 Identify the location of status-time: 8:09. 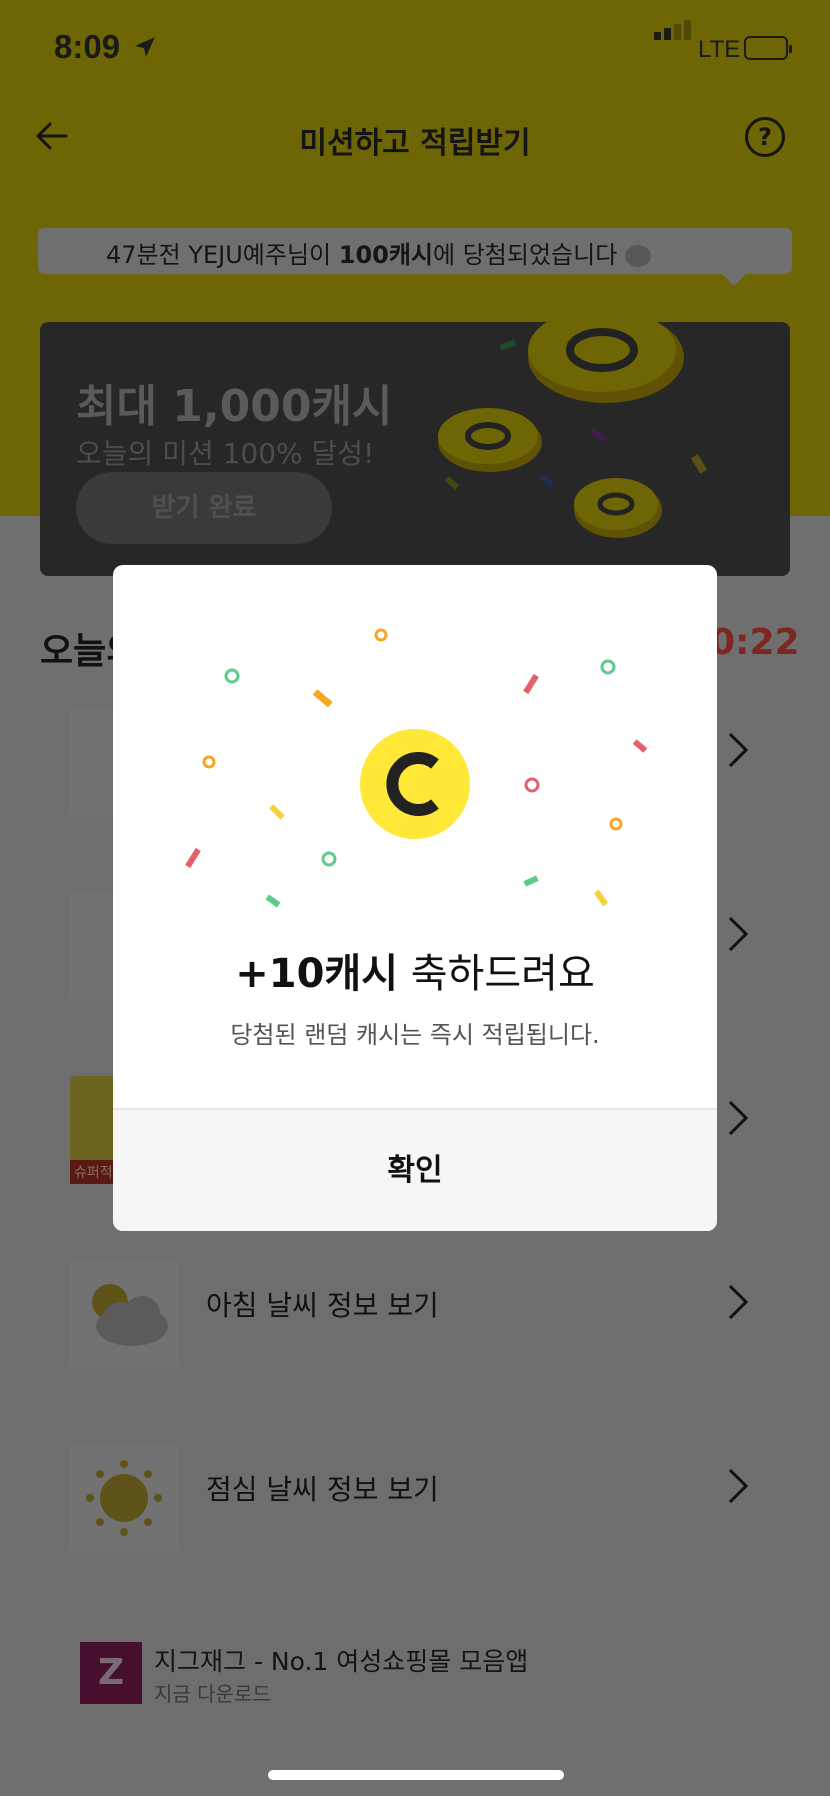
(87, 46).